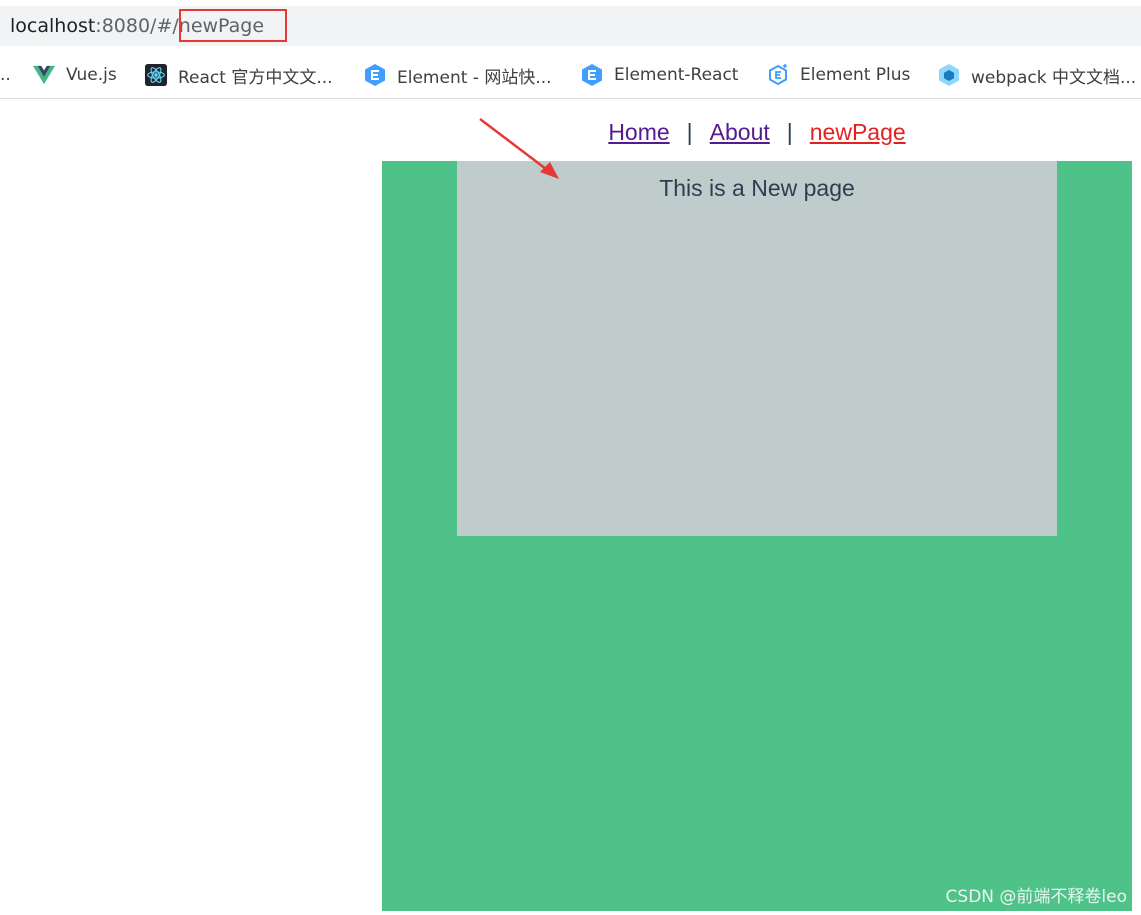 This screenshot has height=915, width=1141. Describe the element at coordinates (740, 132) in the screenshot. I see `nav-link-about: About` at that location.